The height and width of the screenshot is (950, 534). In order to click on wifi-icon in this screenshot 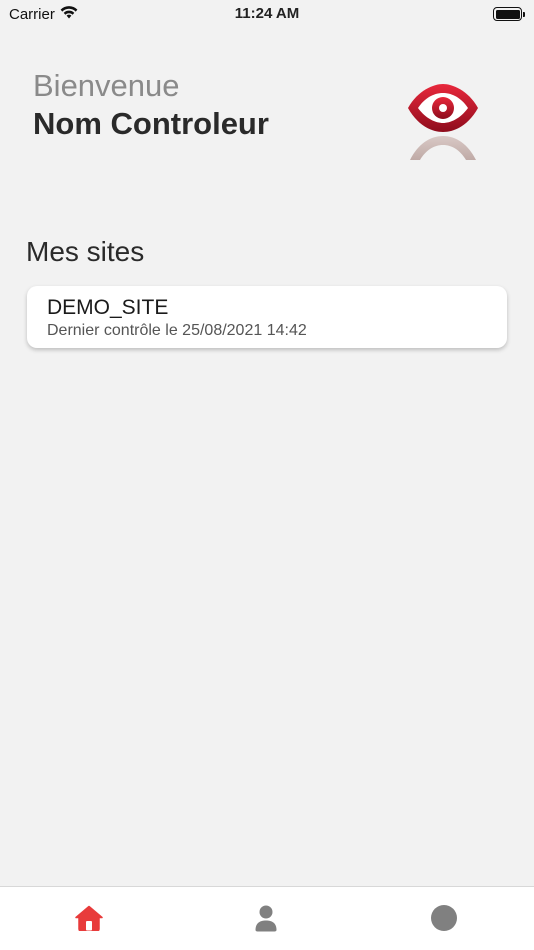, I will do `click(69, 14)`.